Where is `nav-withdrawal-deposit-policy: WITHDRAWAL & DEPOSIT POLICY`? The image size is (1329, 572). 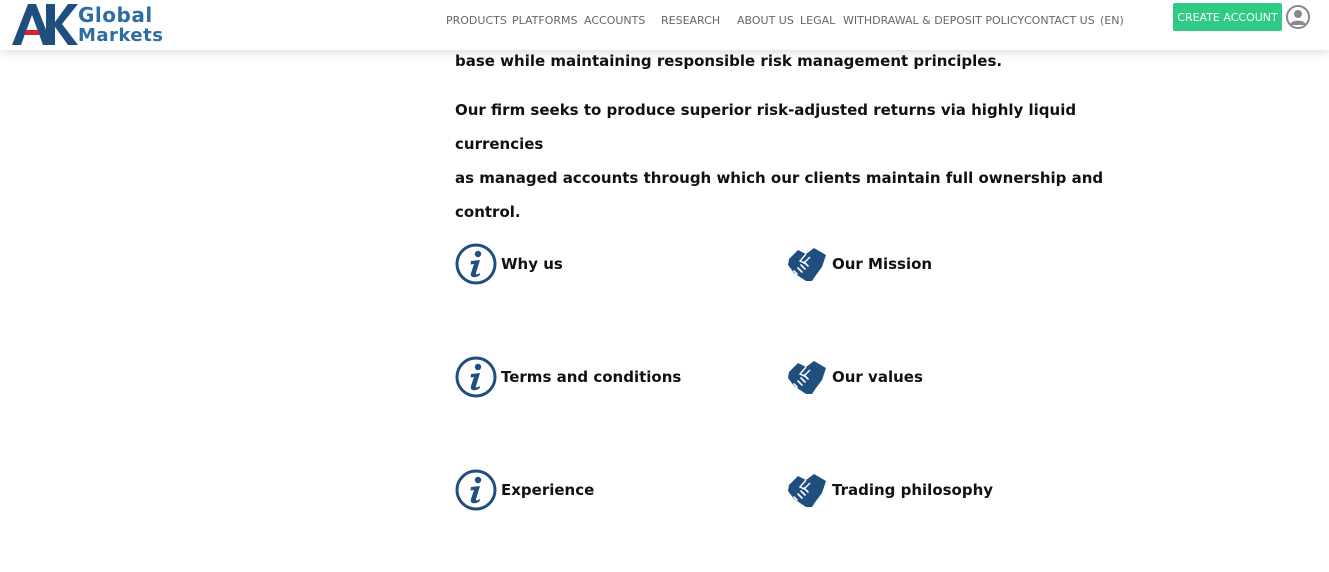
nav-withdrawal-deposit-policy: WITHDRAWAL & DEPOSIT POLICY is located at coordinates (933, 20).